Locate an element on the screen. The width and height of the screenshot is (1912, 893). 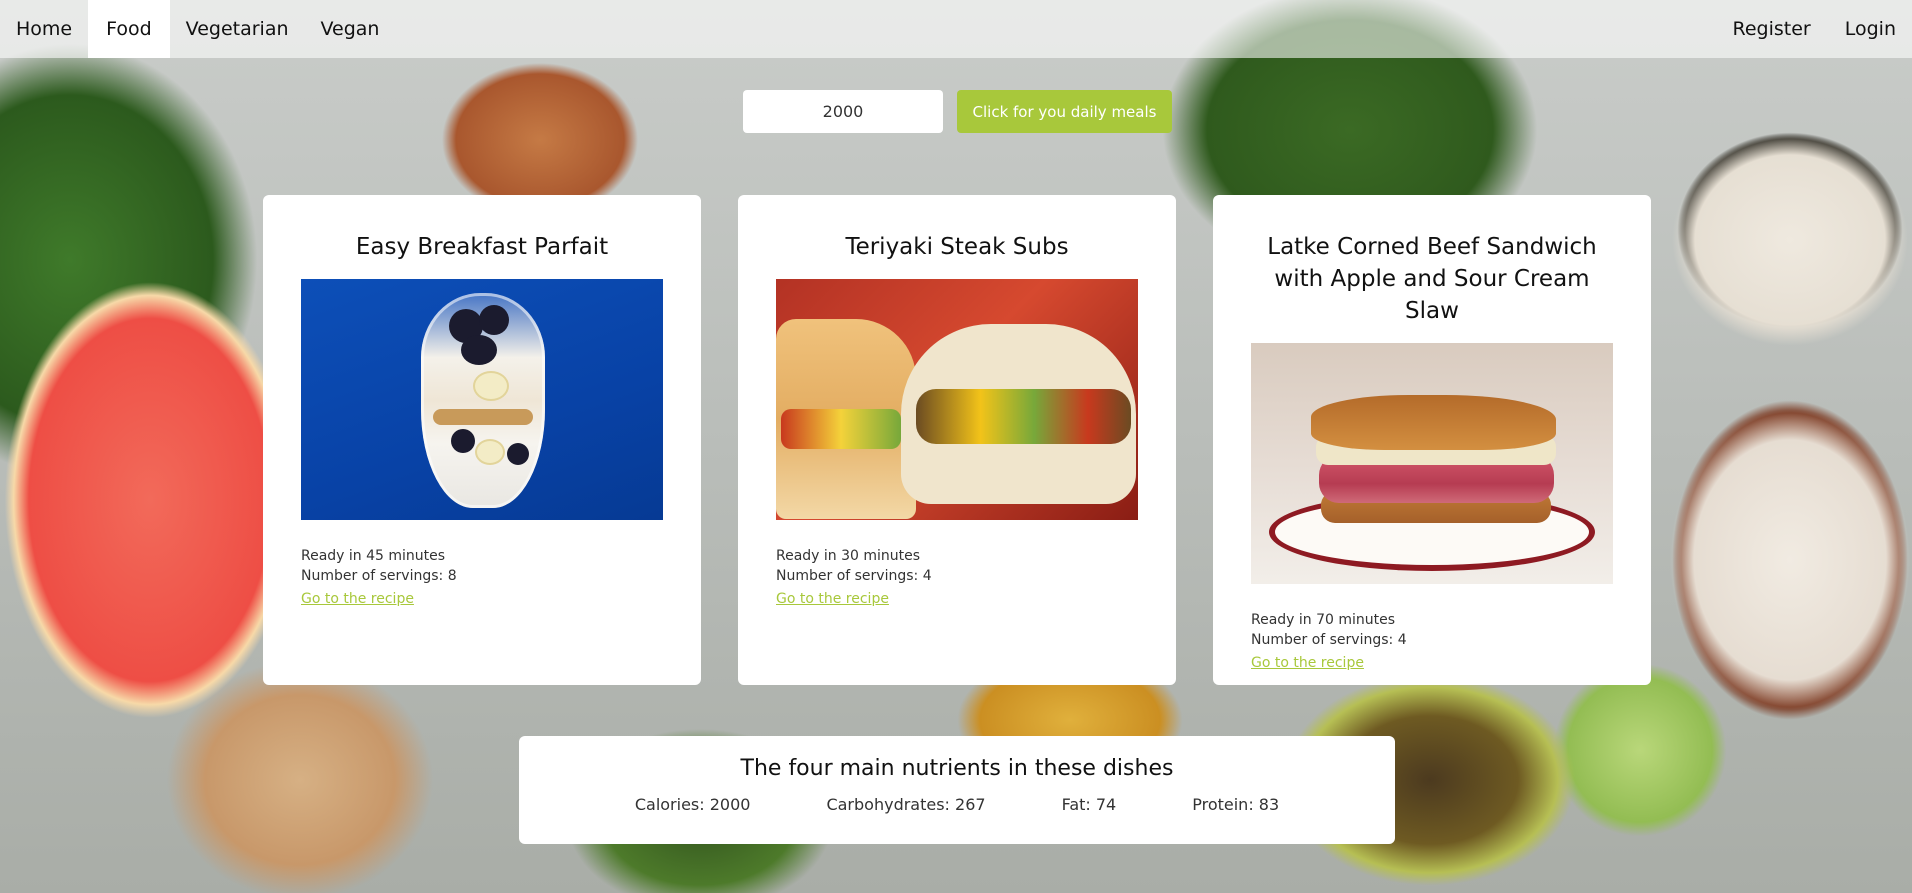
recipe-ready-time: Ready in 70 minutes is located at coordinates (1323, 620).